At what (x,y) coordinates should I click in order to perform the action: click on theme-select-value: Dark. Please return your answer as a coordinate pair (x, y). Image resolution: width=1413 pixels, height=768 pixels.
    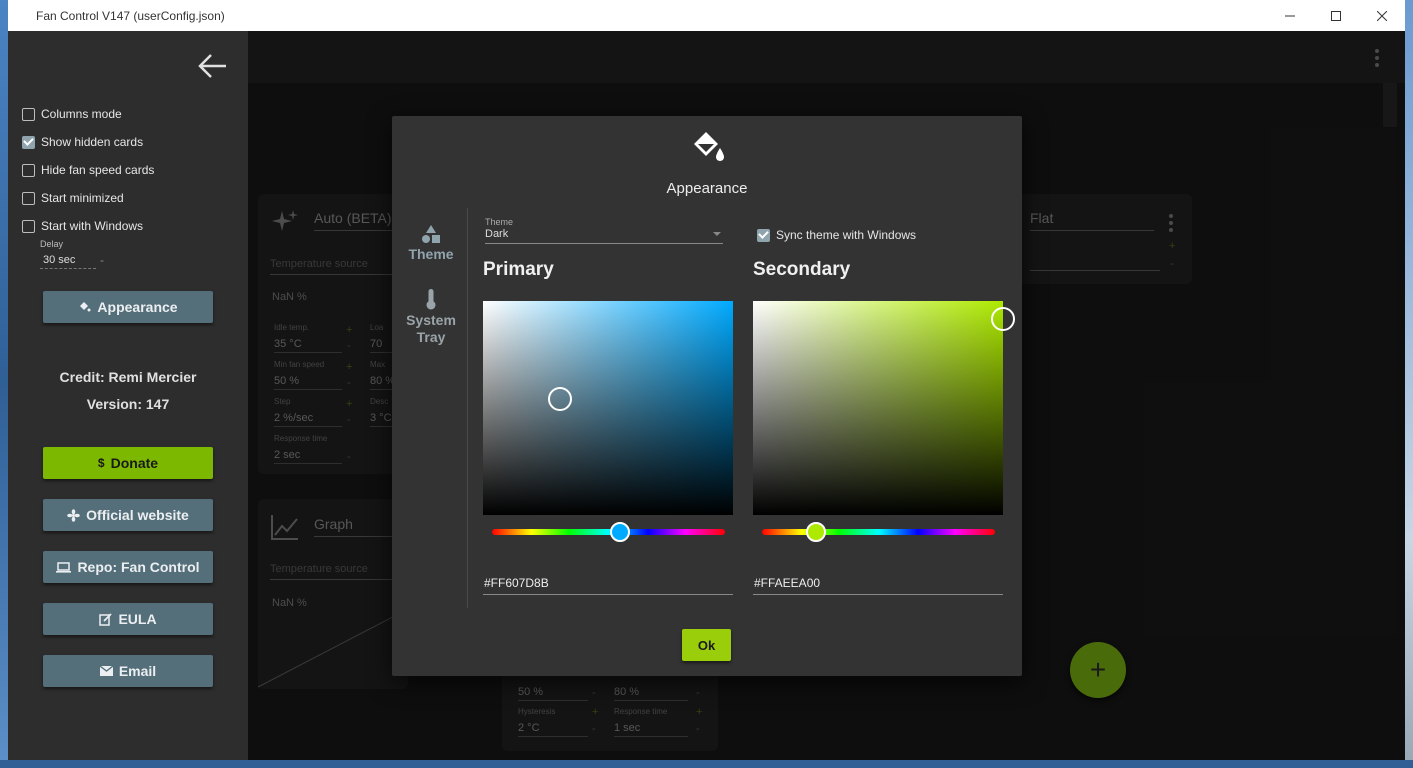
    Looking at the image, I should click on (497, 234).